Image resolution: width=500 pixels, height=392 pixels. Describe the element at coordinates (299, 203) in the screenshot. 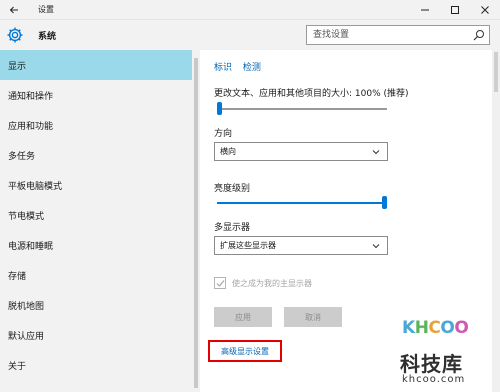

I see `brightness-slider-fill` at that location.